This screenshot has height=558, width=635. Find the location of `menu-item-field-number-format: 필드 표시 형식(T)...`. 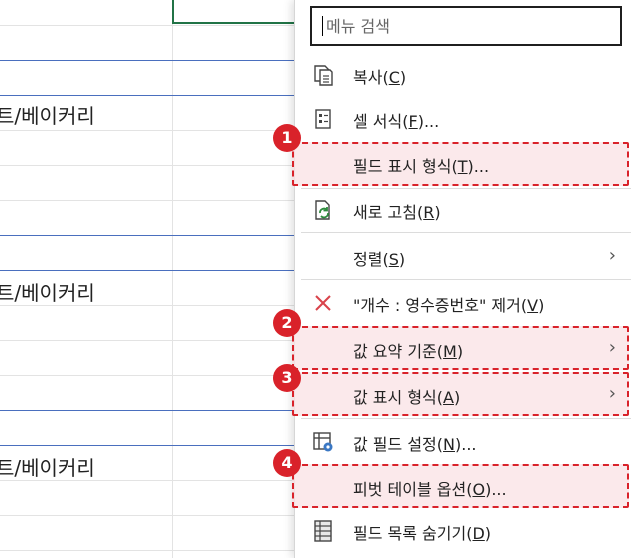

menu-item-field-number-format: 필드 표시 형식(T)... is located at coordinates (465, 164).